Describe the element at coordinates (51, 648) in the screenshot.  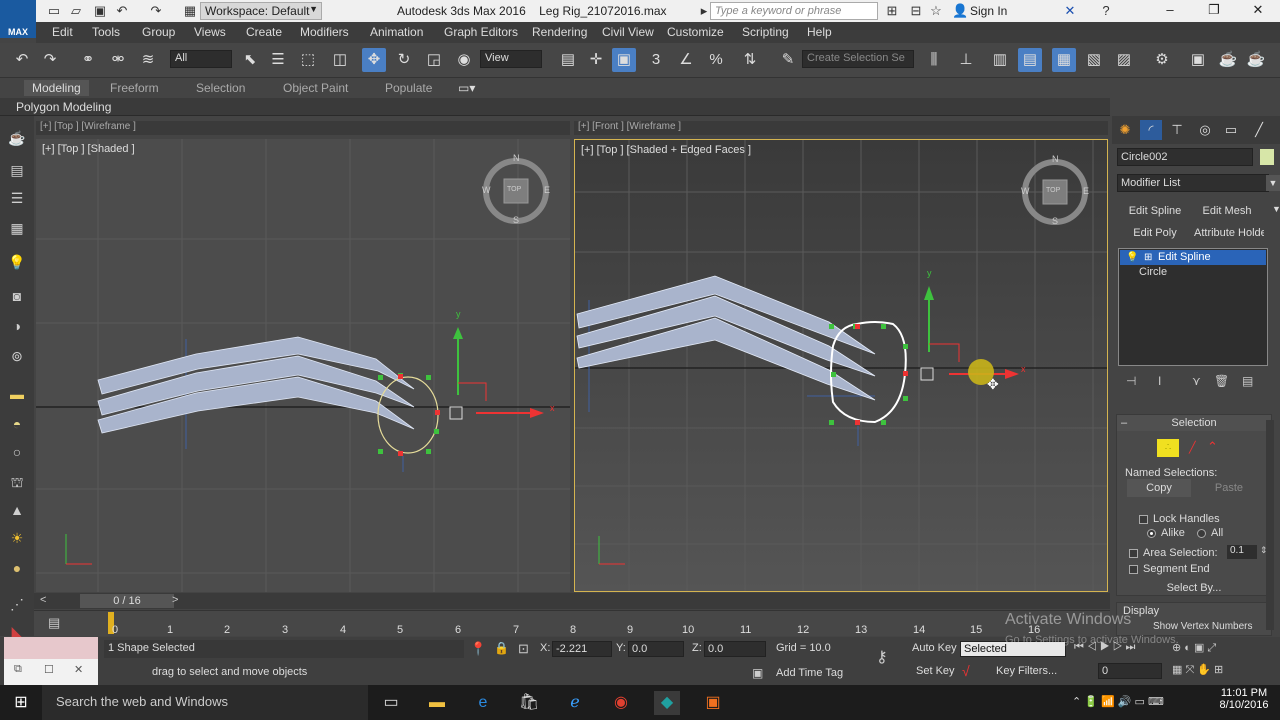
I see `maxscript-listener` at that location.